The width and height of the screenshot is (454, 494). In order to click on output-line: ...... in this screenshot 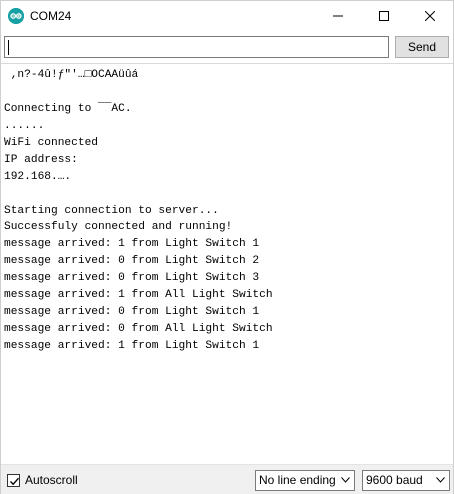, I will do `click(24, 125)`.